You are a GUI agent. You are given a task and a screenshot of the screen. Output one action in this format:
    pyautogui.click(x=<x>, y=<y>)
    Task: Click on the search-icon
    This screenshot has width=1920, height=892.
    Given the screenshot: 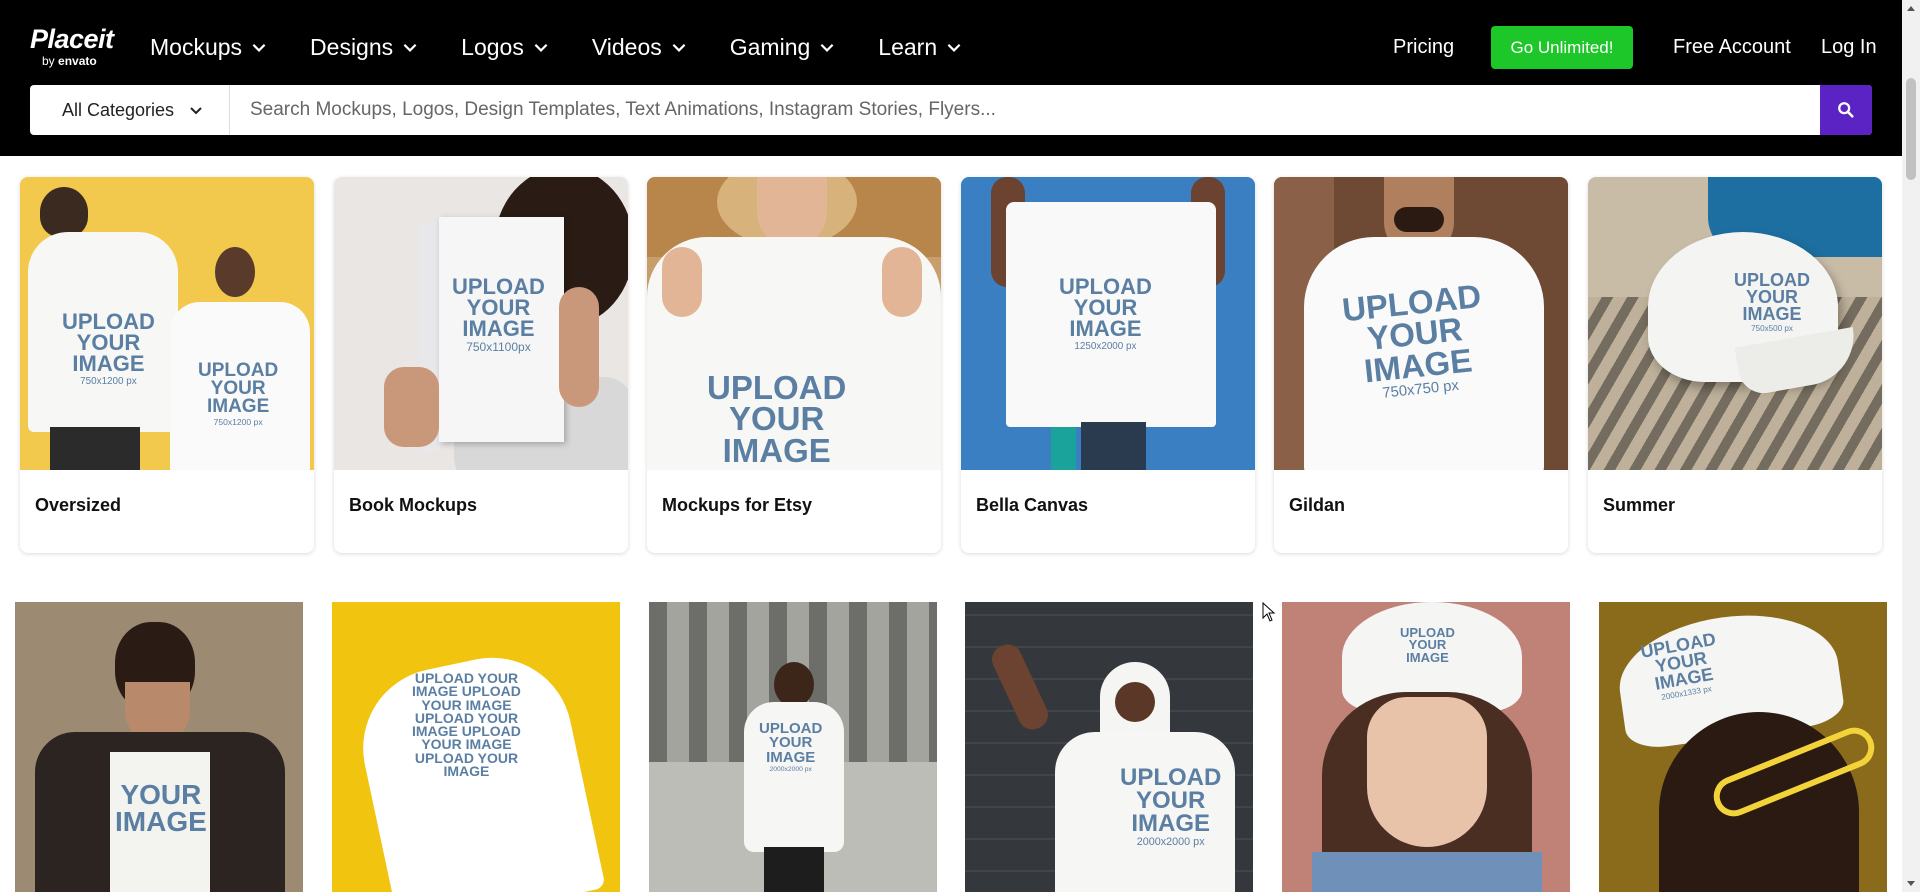 What is the action you would take?
    pyautogui.click(x=1846, y=110)
    